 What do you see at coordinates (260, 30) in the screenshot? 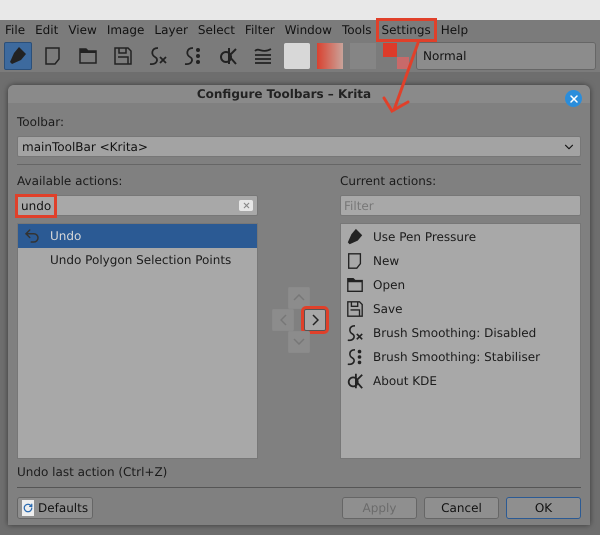
I see `menu-item: Filter` at bounding box center [260, 30].